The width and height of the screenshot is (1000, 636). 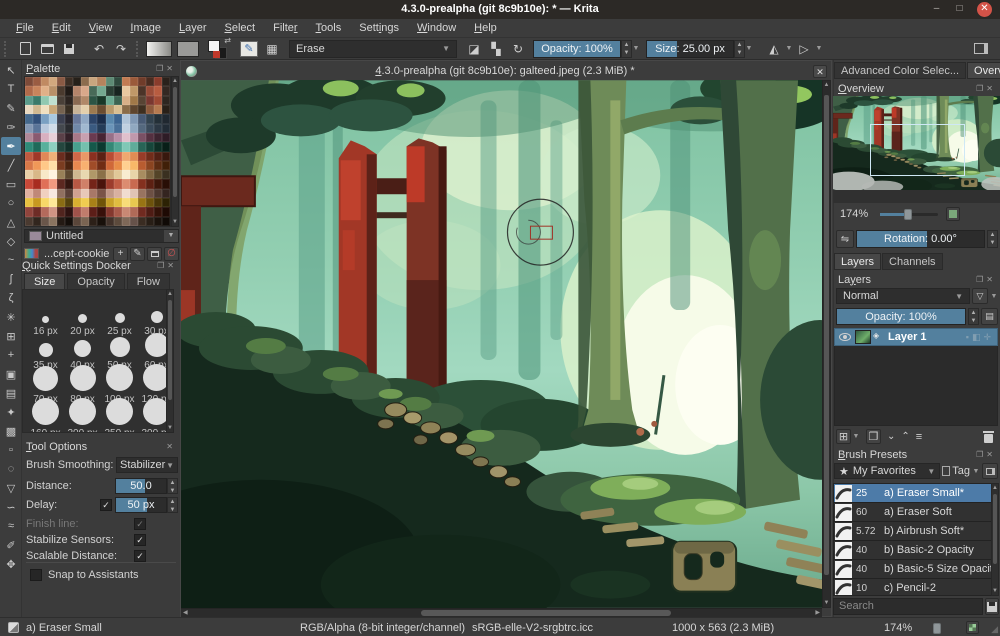 I want to click on layer-visibility-icon, so click(x=845, y=337).